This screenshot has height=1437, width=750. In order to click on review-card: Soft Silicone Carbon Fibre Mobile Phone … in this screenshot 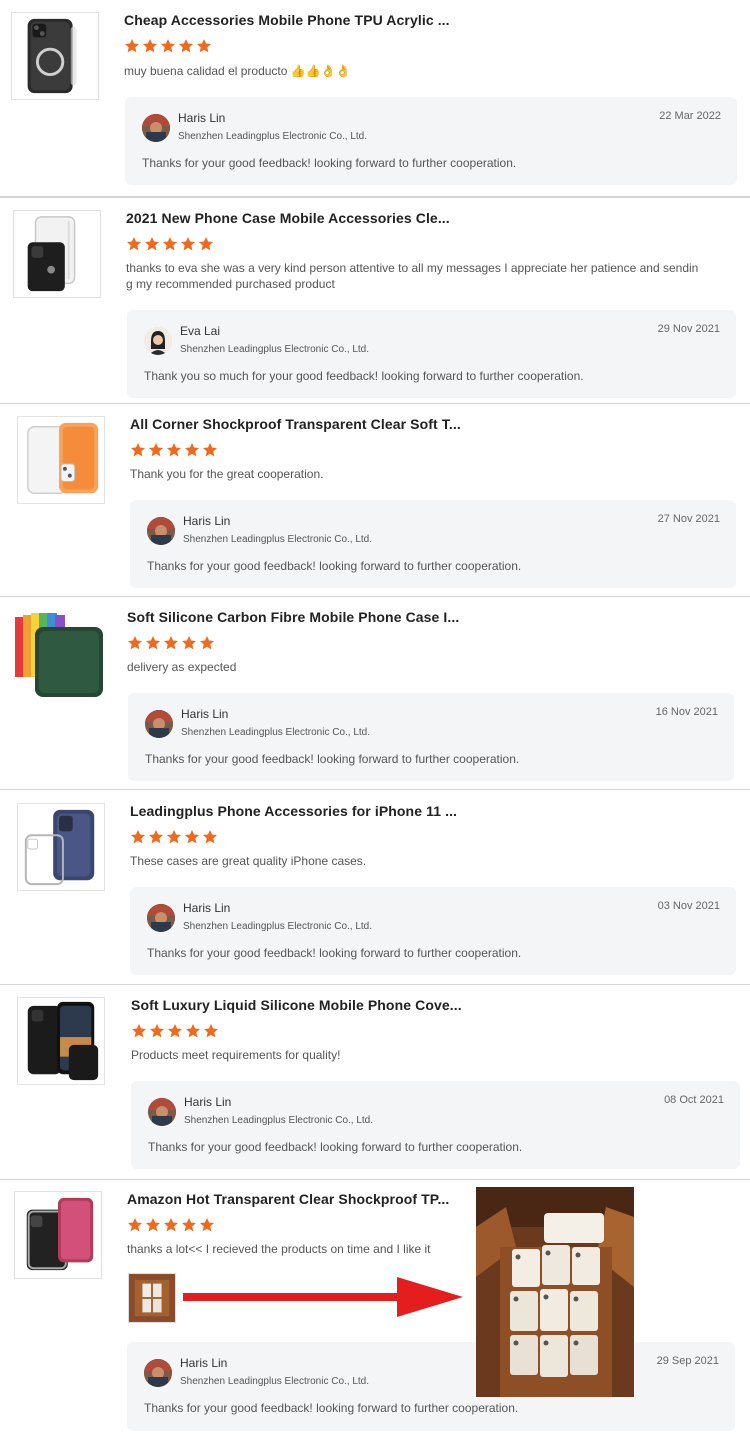, I will do `click(375, 693)`.